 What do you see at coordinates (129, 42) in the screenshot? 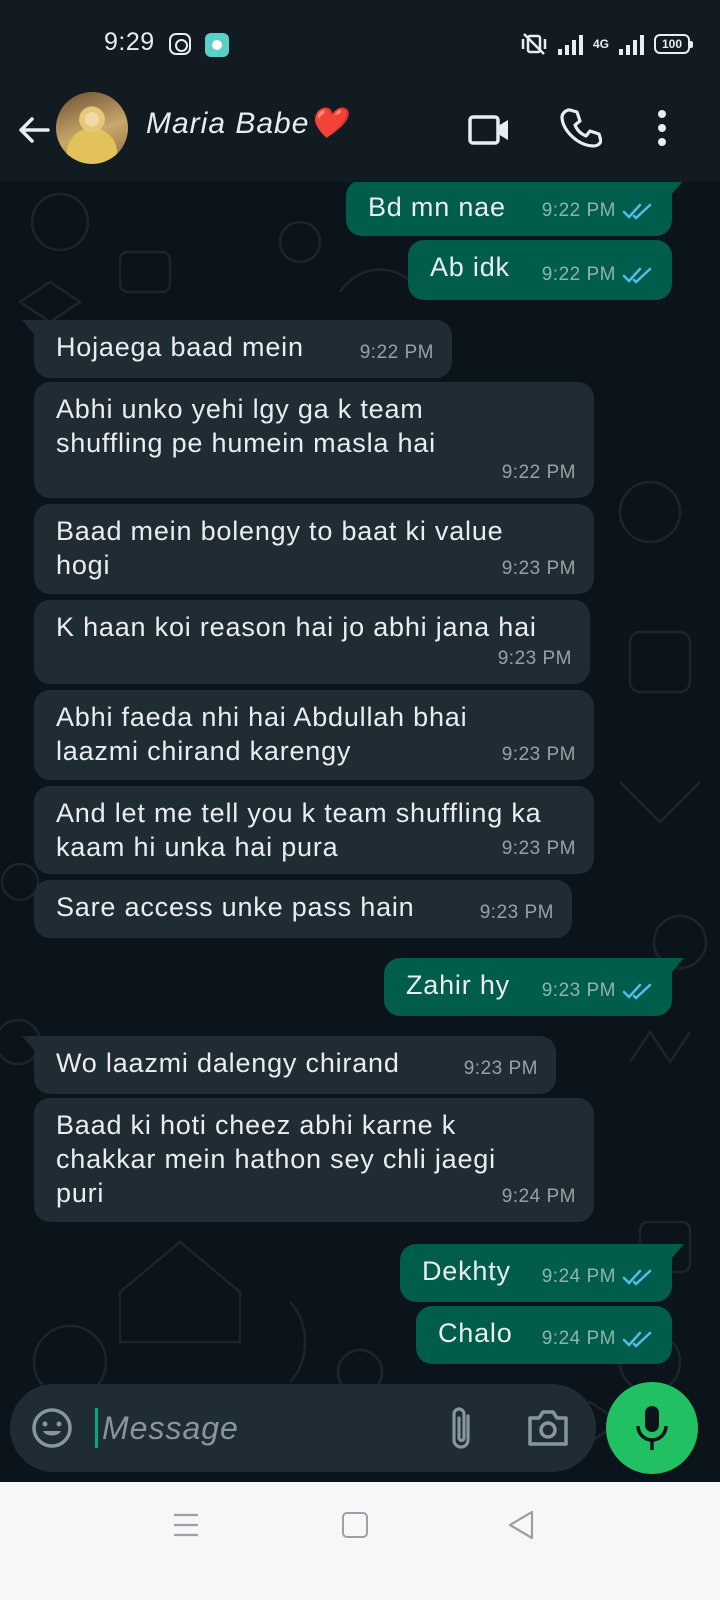
I see `status-time: 9:29` at bounding box center [129, 42].